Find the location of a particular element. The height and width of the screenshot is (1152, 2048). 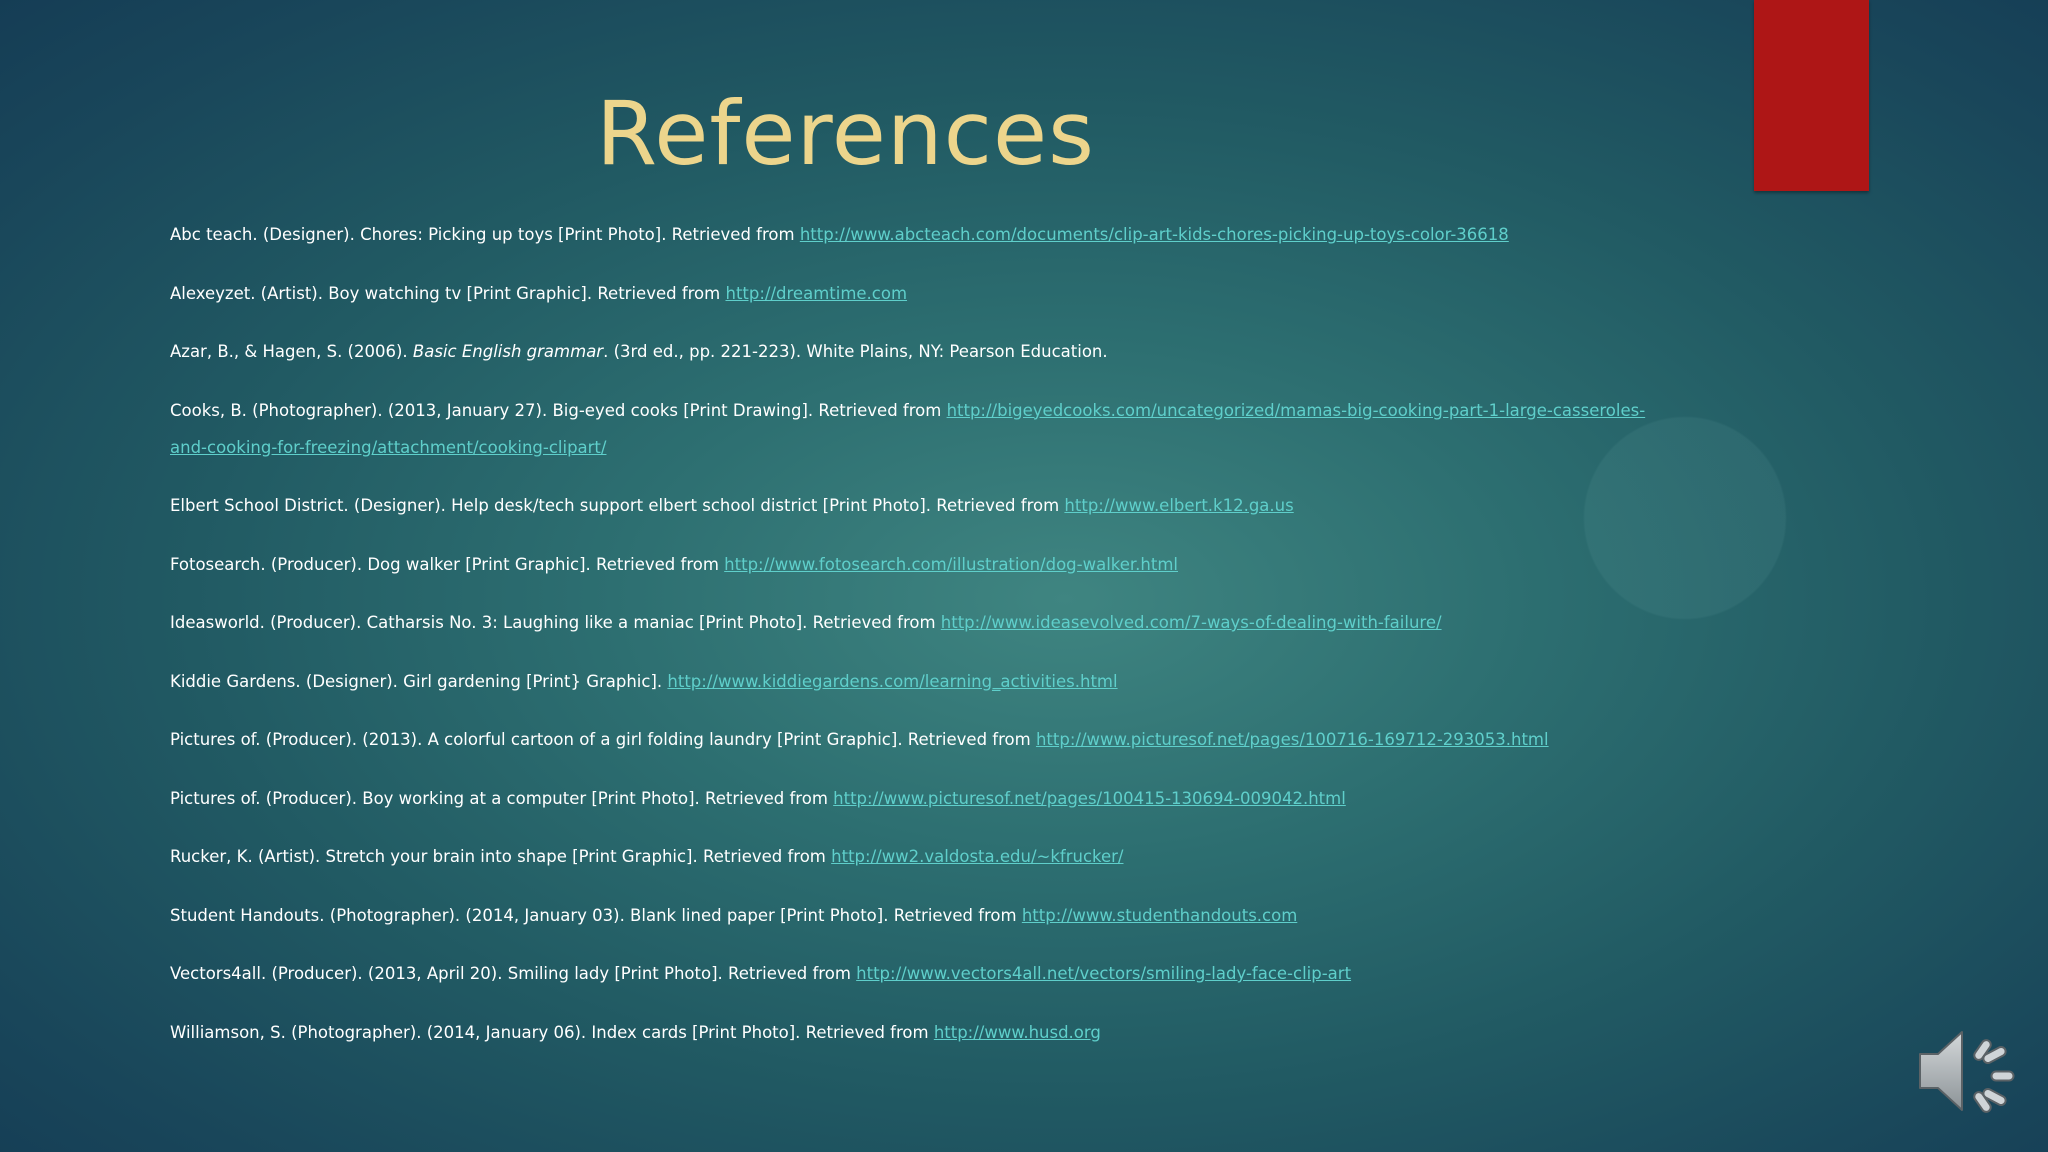

slide-title: References is located at coordinates (845, 133).